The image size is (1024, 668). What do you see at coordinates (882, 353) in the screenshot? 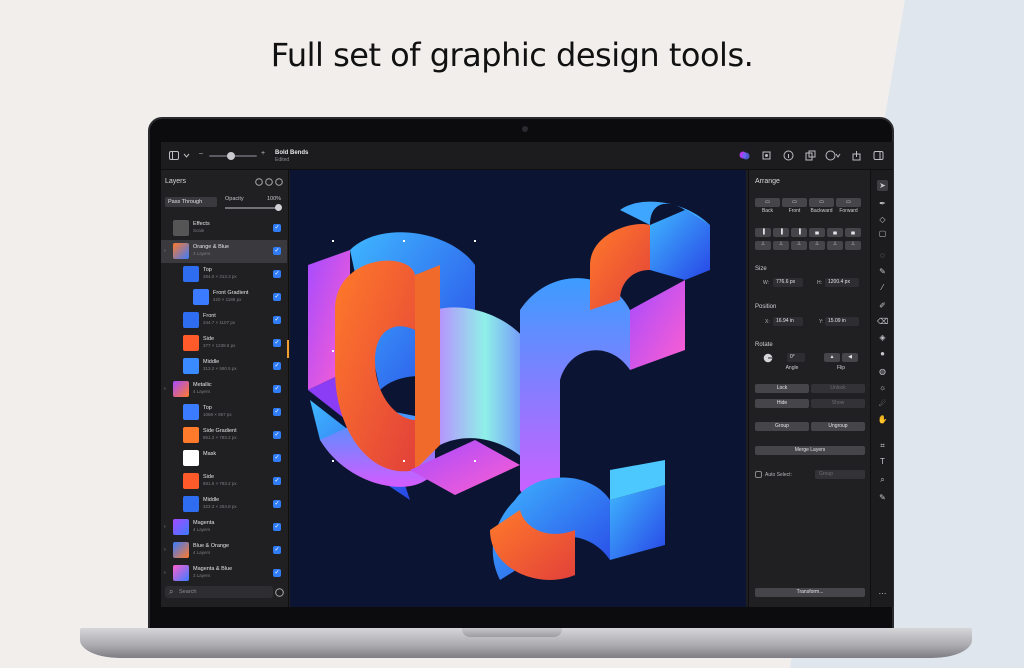
I see `fill-icon: ●` at bounding box center [882, 353].